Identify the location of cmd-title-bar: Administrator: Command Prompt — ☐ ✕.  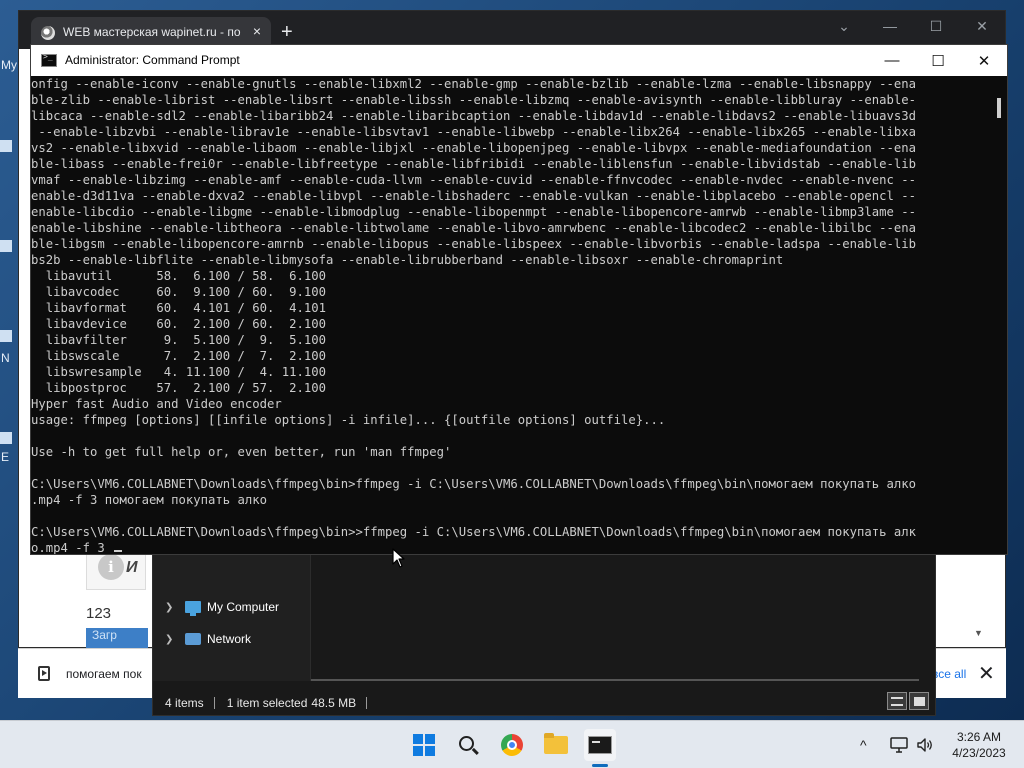
(519, 60).